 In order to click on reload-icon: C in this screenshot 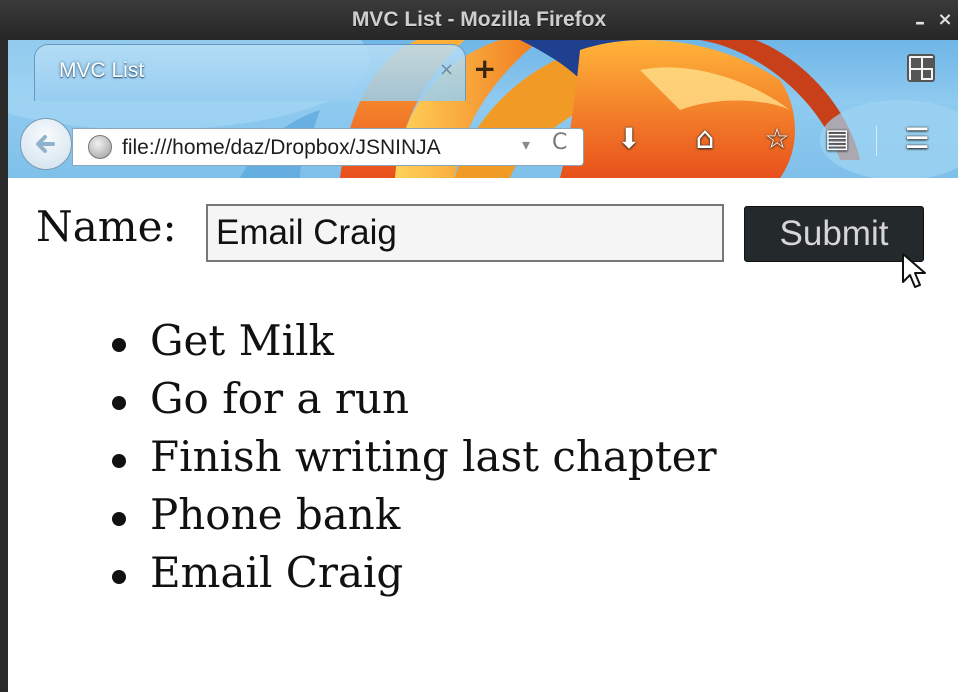, I will do `click(559, 142)`.